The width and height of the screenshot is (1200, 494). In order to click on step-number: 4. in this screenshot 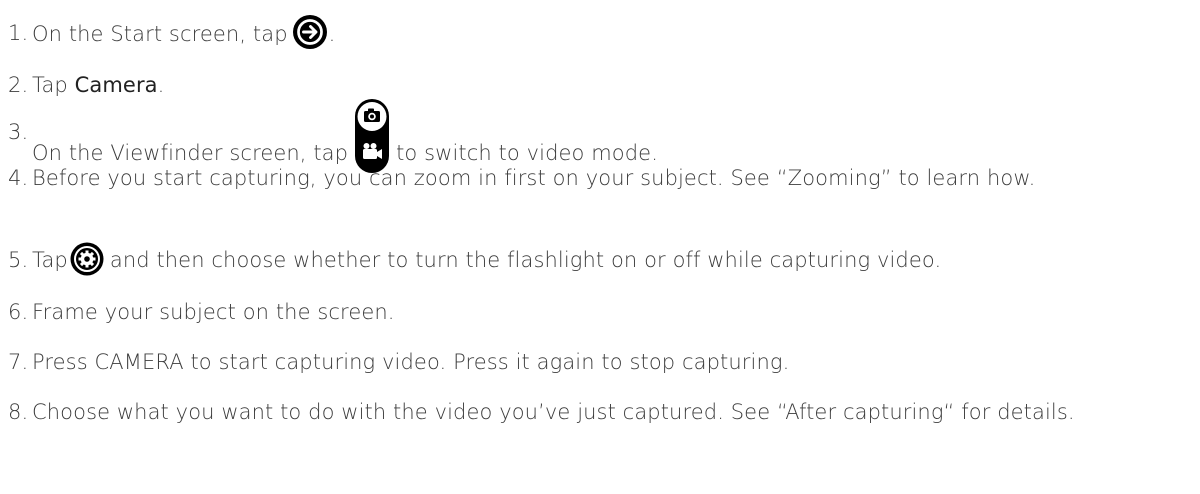, I will do `click(18, 178)`.